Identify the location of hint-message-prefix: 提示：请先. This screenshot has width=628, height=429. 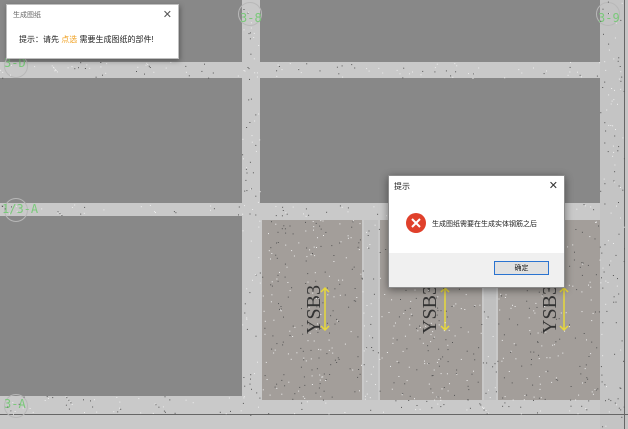
(39, 39).